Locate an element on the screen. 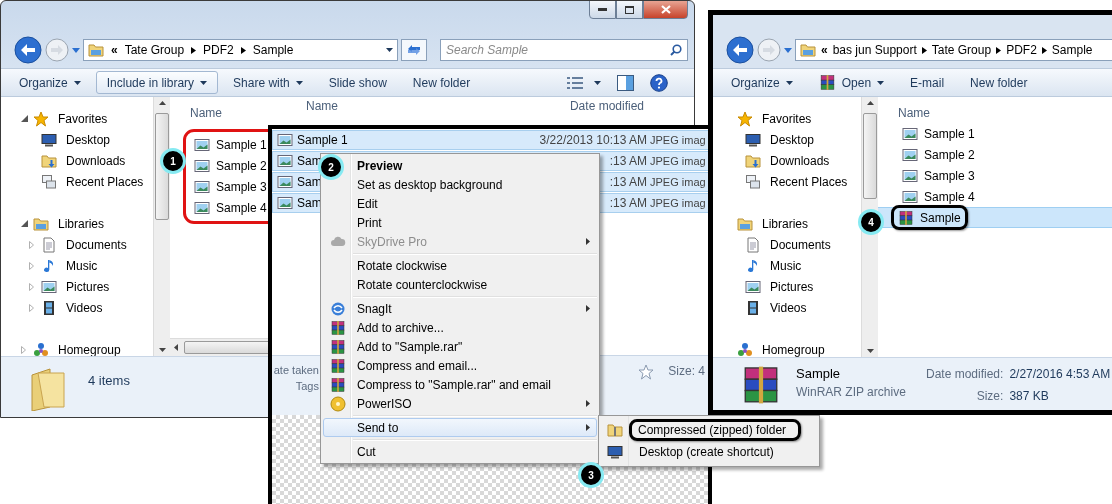 This screenshot has height=504, width=1112. column-header: Date modified is located at coordinates (606, 106).